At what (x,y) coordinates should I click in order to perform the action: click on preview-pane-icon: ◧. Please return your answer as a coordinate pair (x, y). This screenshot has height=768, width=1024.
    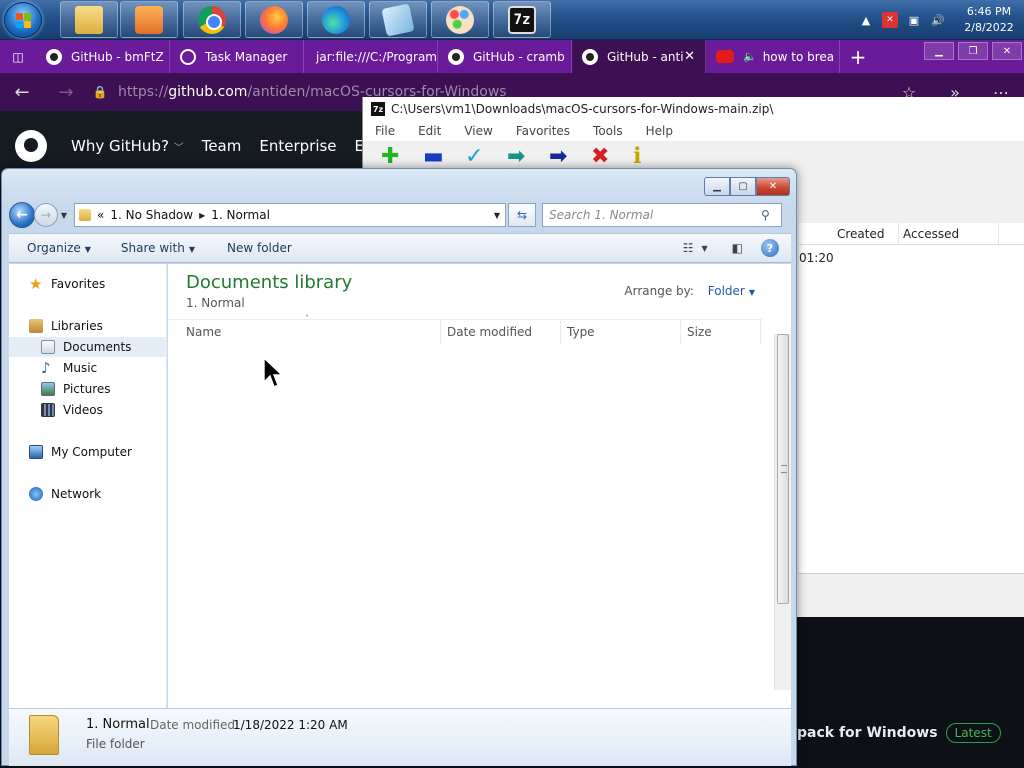
    Looking at the image, I should click on (737, 248).